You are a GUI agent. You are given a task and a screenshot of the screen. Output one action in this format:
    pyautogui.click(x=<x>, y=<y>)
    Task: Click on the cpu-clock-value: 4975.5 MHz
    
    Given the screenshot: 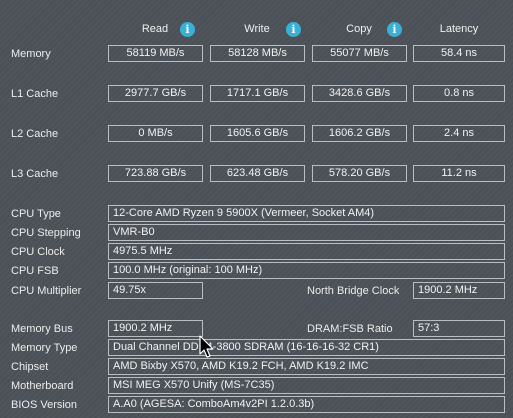 What is the action you would take?
    pyautogui.click(x=306, y=251)
    